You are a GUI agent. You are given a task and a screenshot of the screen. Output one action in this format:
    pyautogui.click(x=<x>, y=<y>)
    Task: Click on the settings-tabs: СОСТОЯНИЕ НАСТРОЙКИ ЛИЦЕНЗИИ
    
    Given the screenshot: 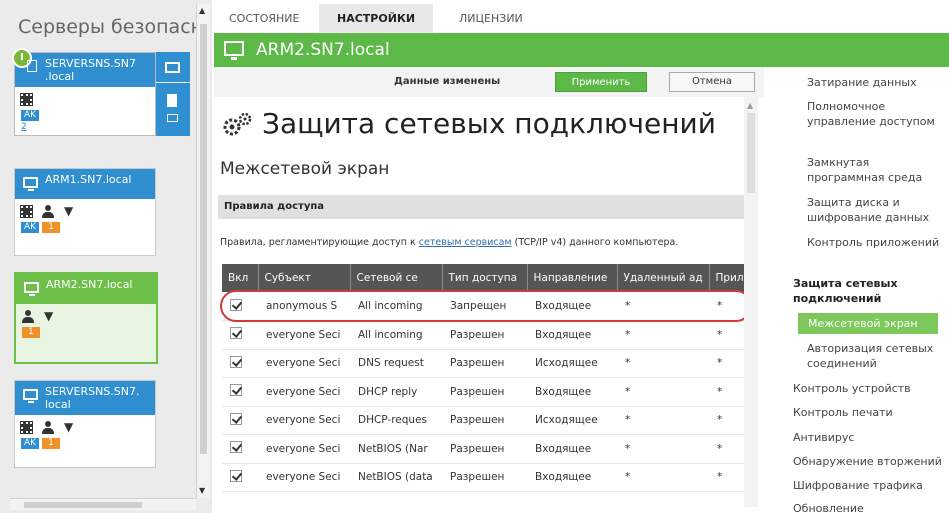 What is the action you would take?
    pyautogui.click(x=582, y=16)
    